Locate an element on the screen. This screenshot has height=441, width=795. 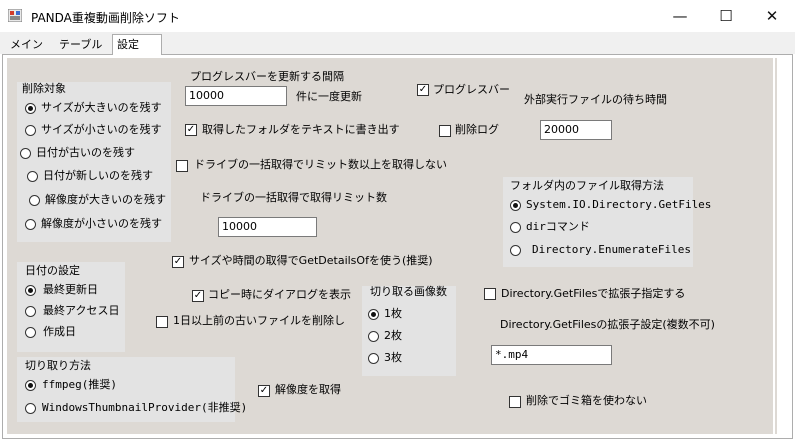
maximize-button: ☐ is located at coordinates (726, 16).